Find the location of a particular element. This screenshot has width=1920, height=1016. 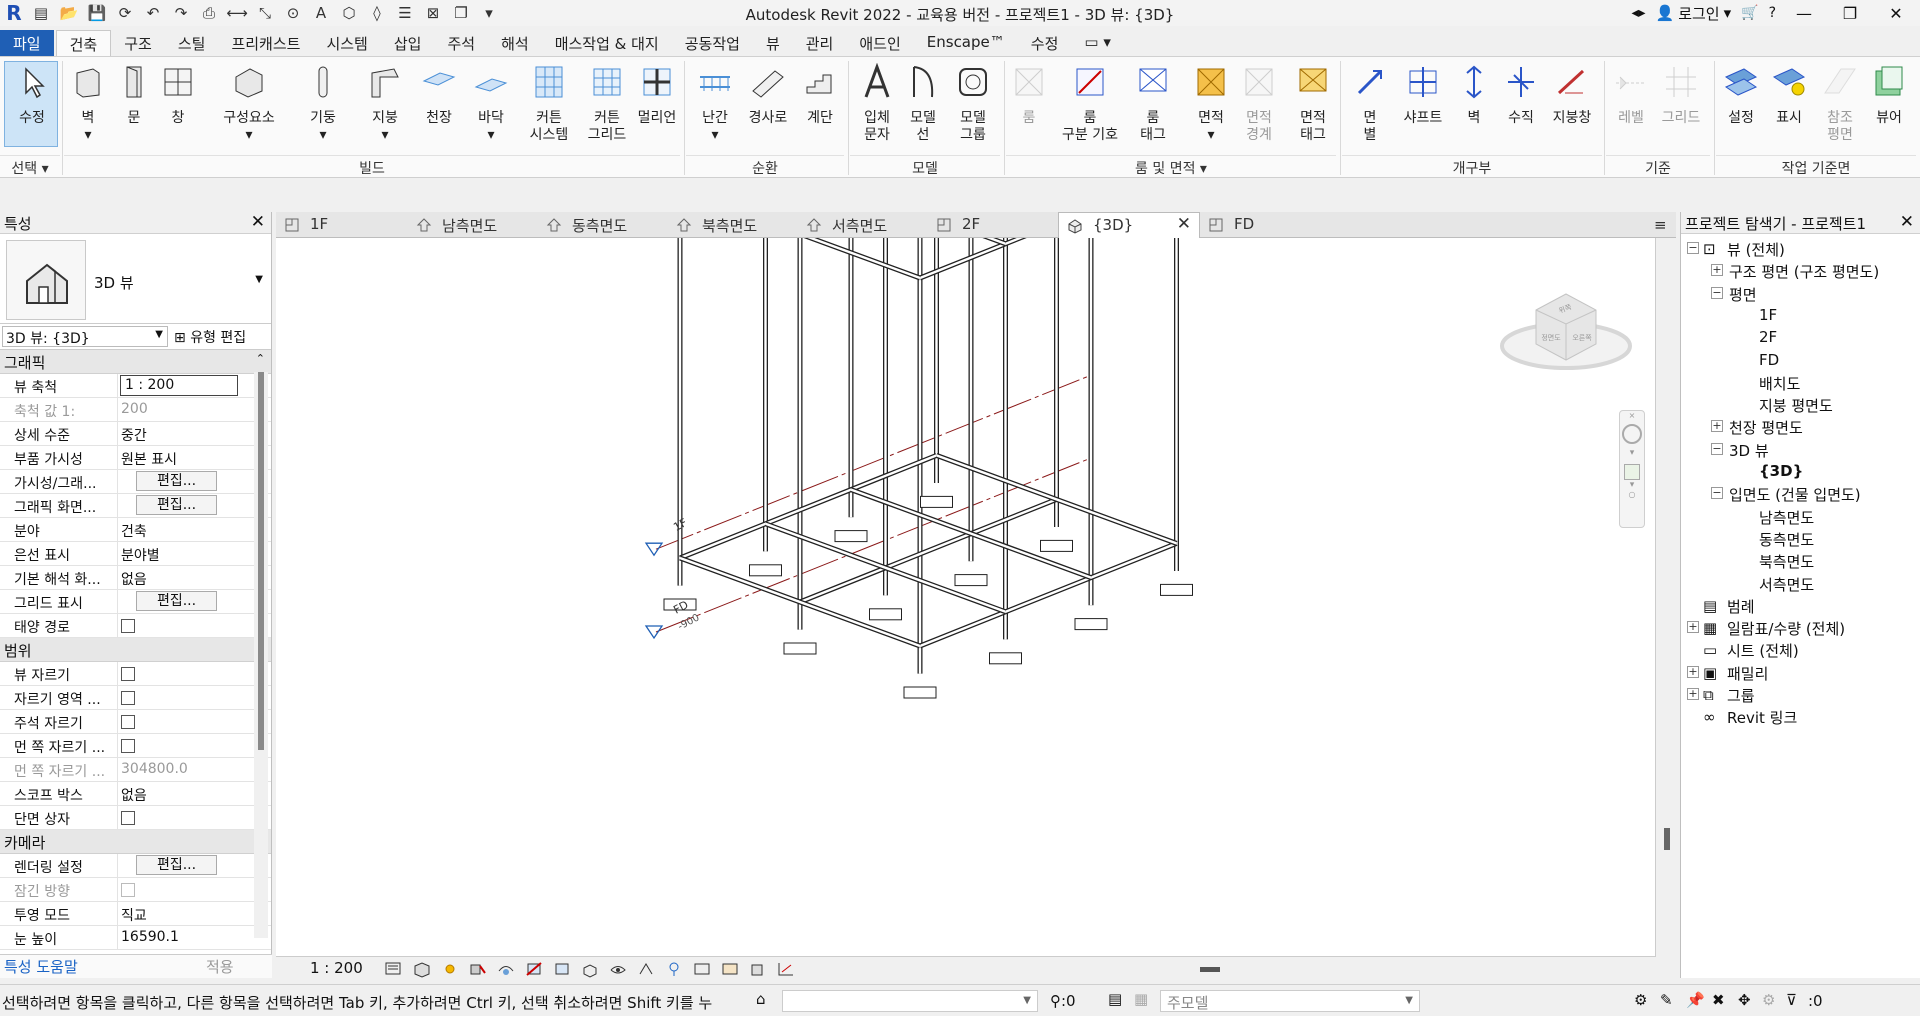

model-tool-2: 모델 선 is located at coordinates (923, 103).